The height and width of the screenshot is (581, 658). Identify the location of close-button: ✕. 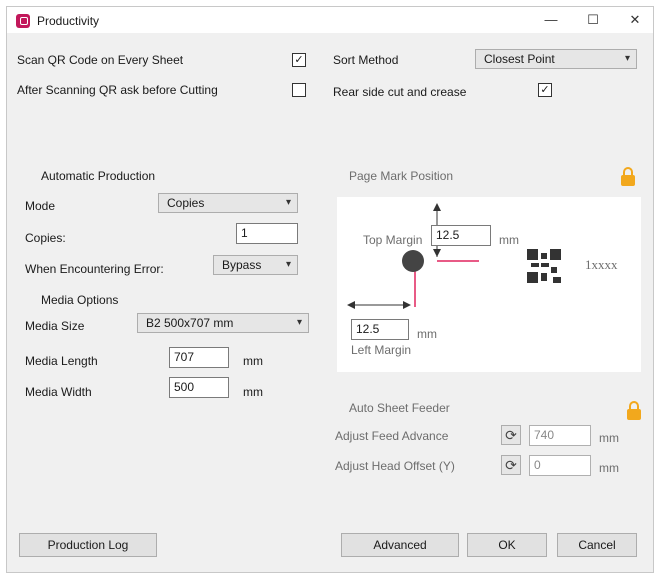
(635, 20).